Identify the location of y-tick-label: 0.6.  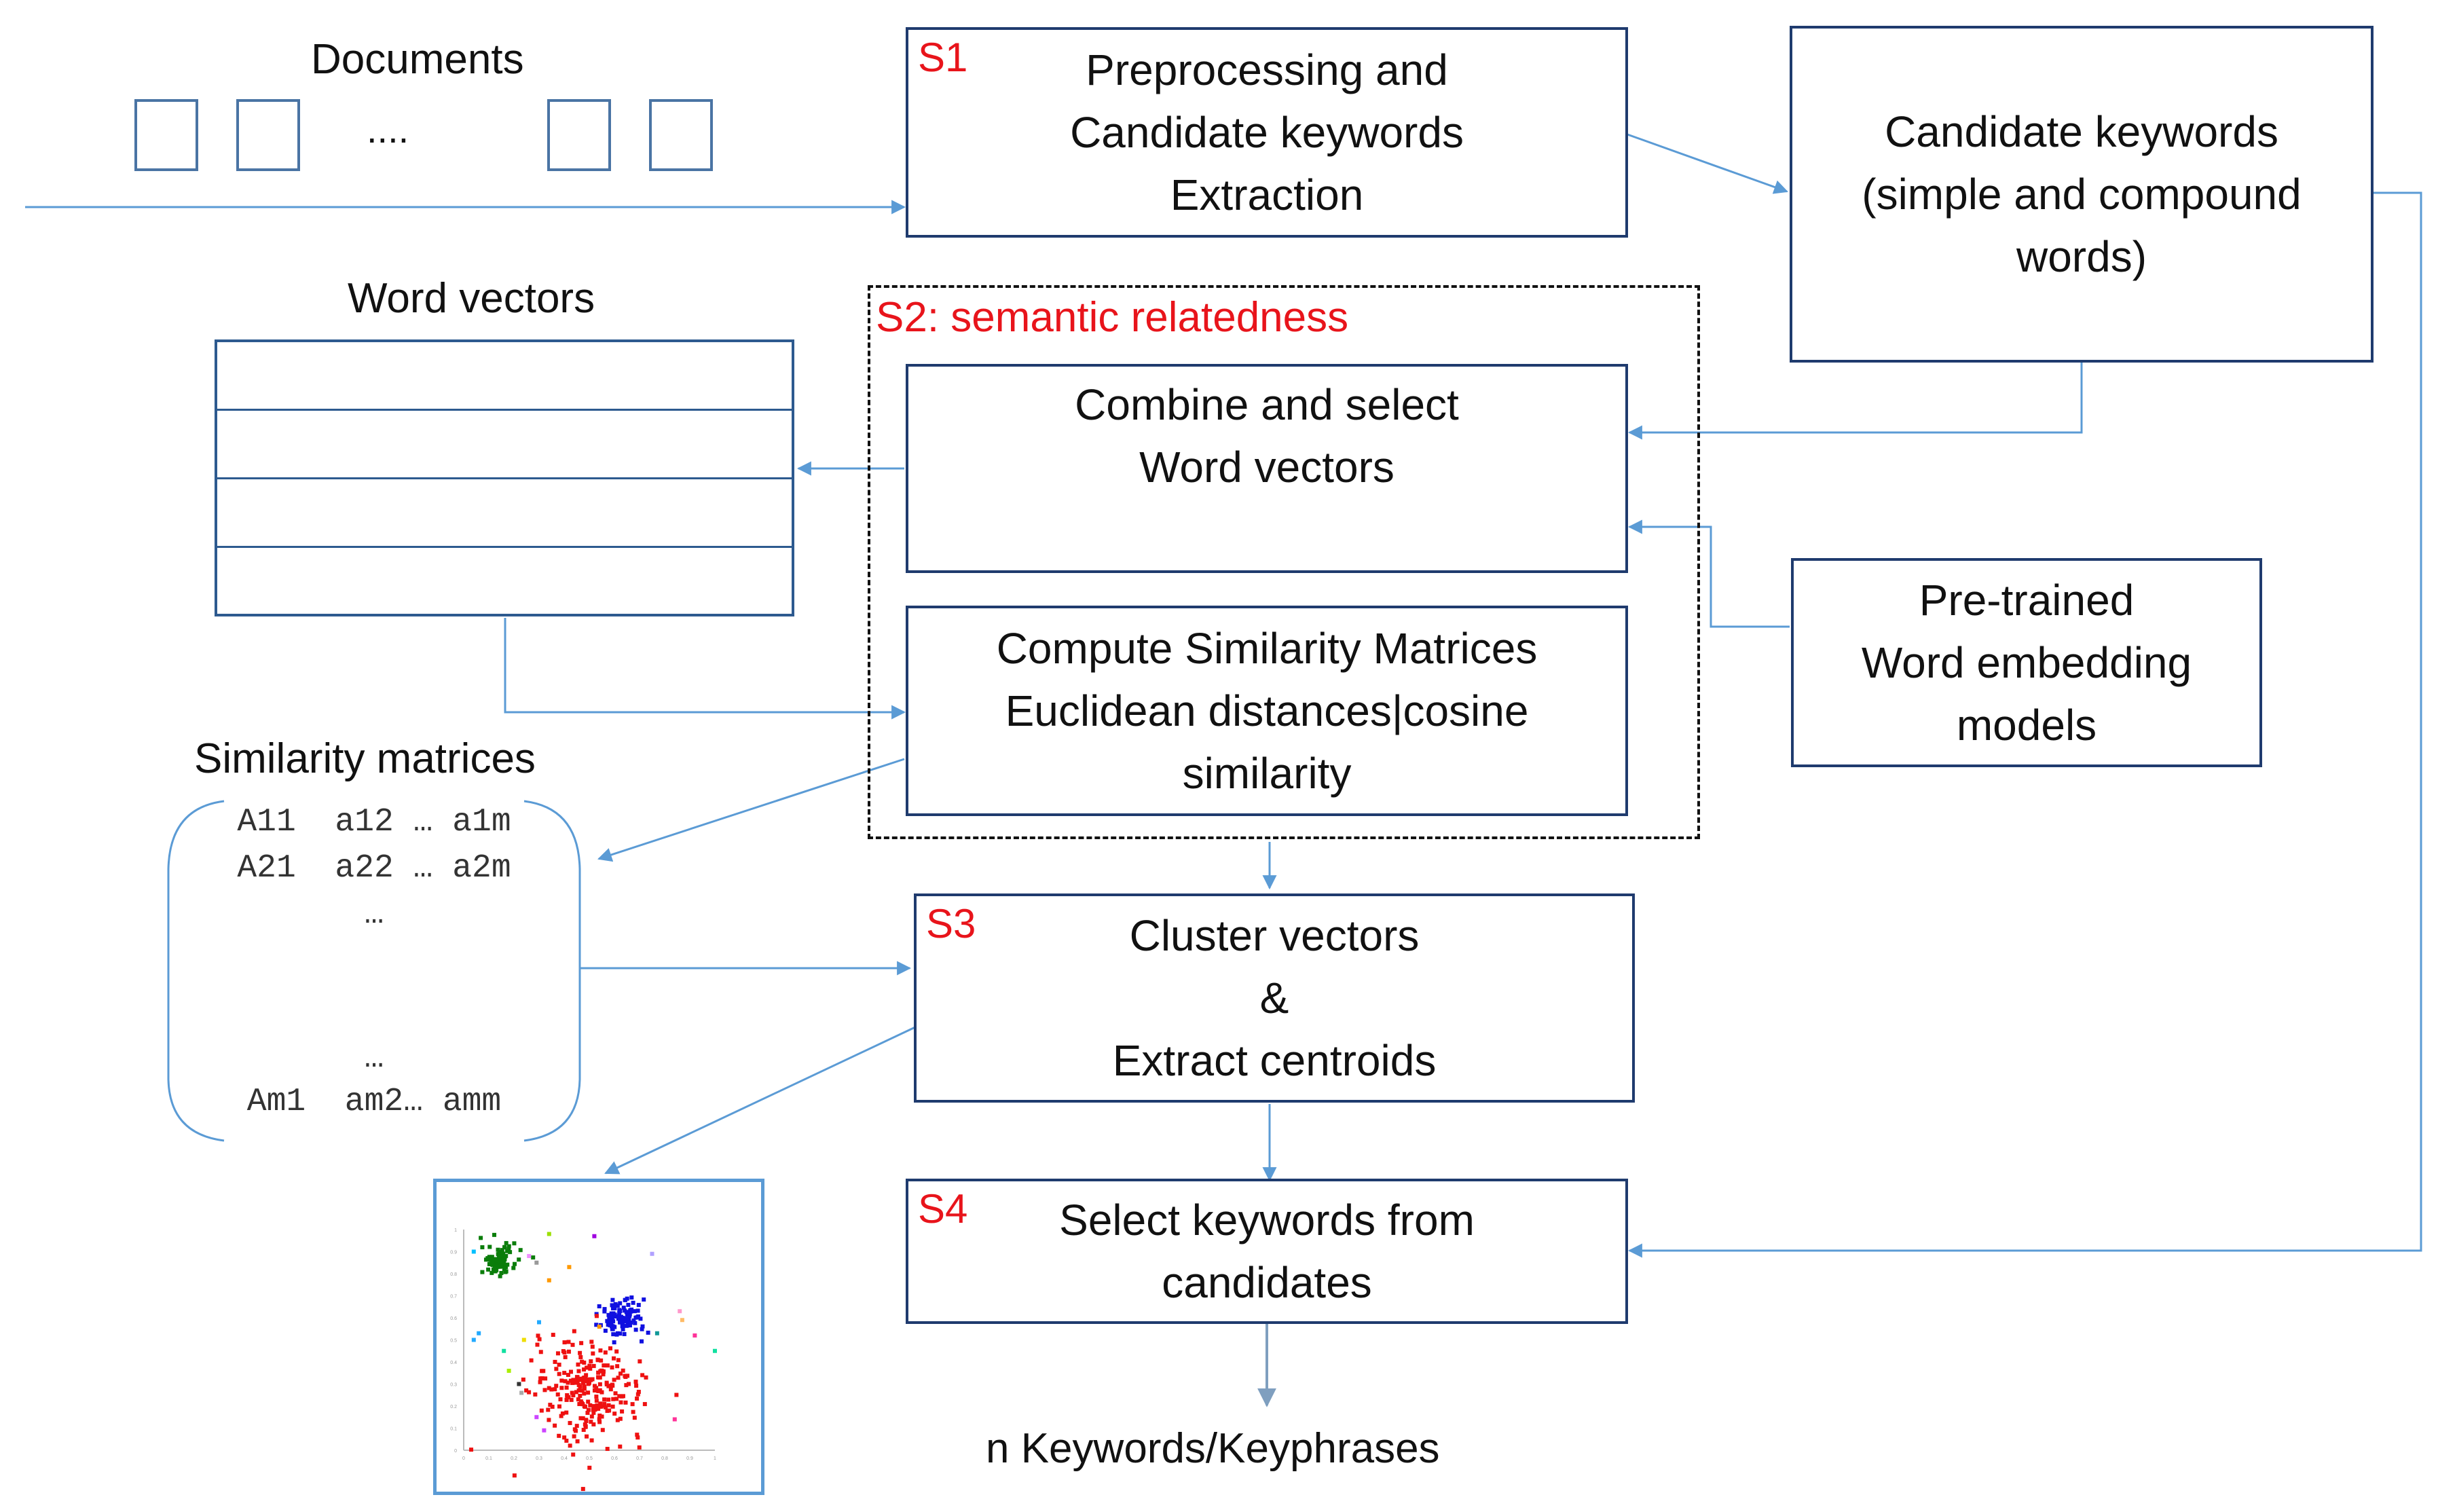
(453, 1318).